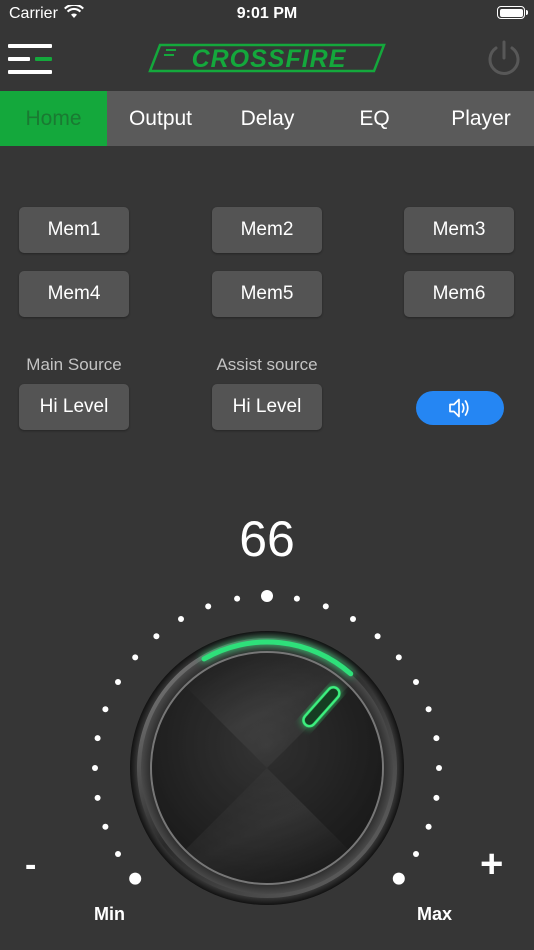  What do you see at coordinates (491, 864) in the screenshot?
I see `volume-up-button: +` at bounding box center [491, 864].